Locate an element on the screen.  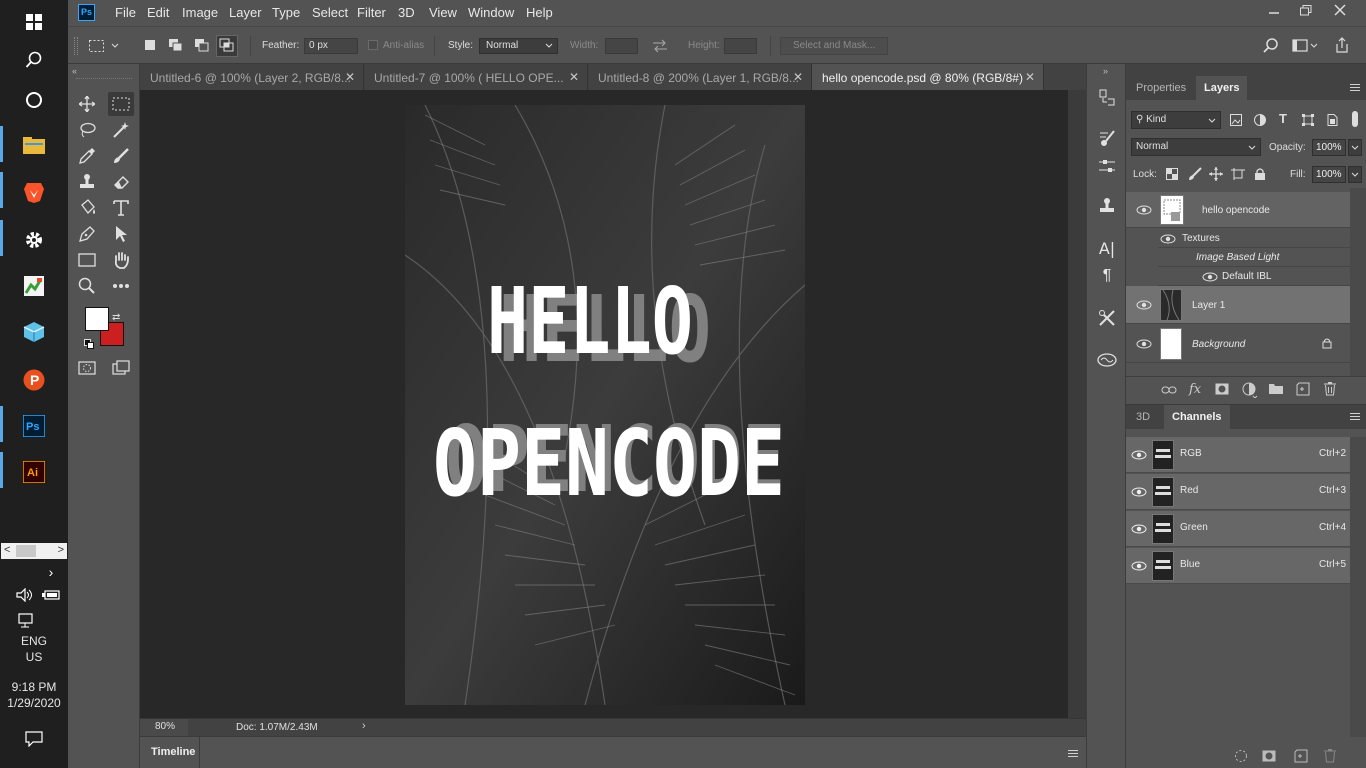
settings-gear-icon is located at coordinates (34, 240).